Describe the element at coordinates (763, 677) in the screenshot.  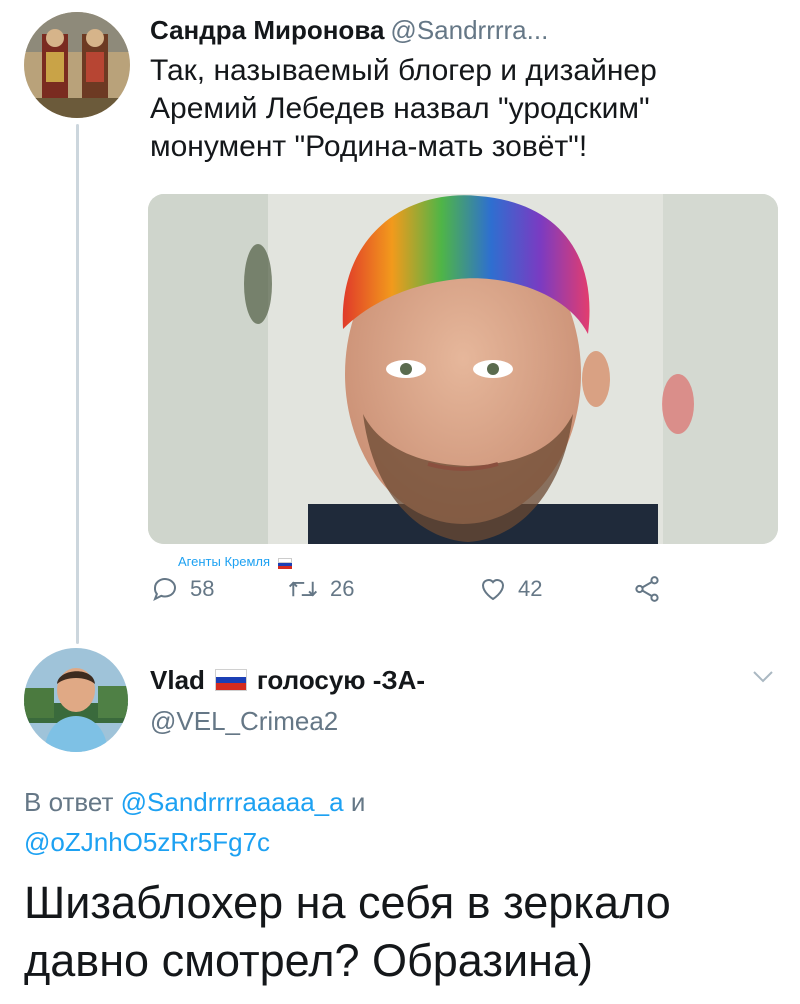
I see `chevron-down-icon` at that location.